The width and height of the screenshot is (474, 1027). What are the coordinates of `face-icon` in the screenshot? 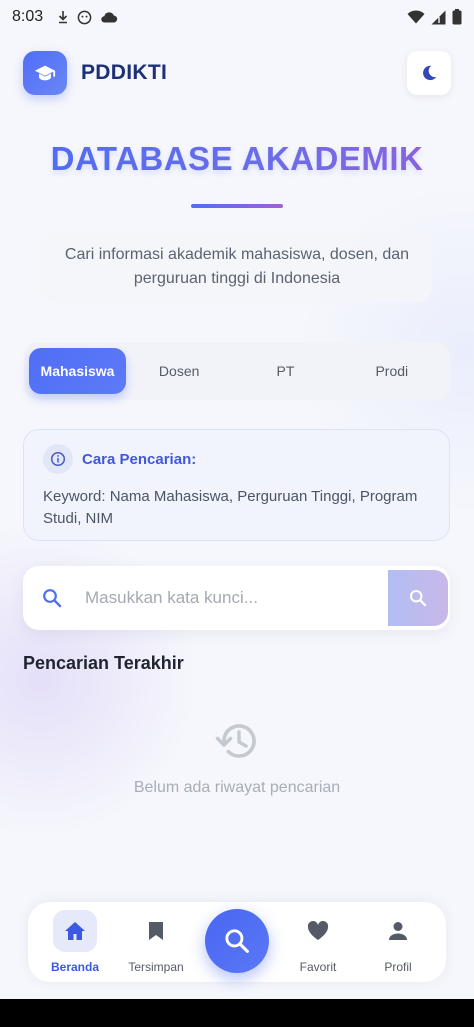 It's located at (84, 17).